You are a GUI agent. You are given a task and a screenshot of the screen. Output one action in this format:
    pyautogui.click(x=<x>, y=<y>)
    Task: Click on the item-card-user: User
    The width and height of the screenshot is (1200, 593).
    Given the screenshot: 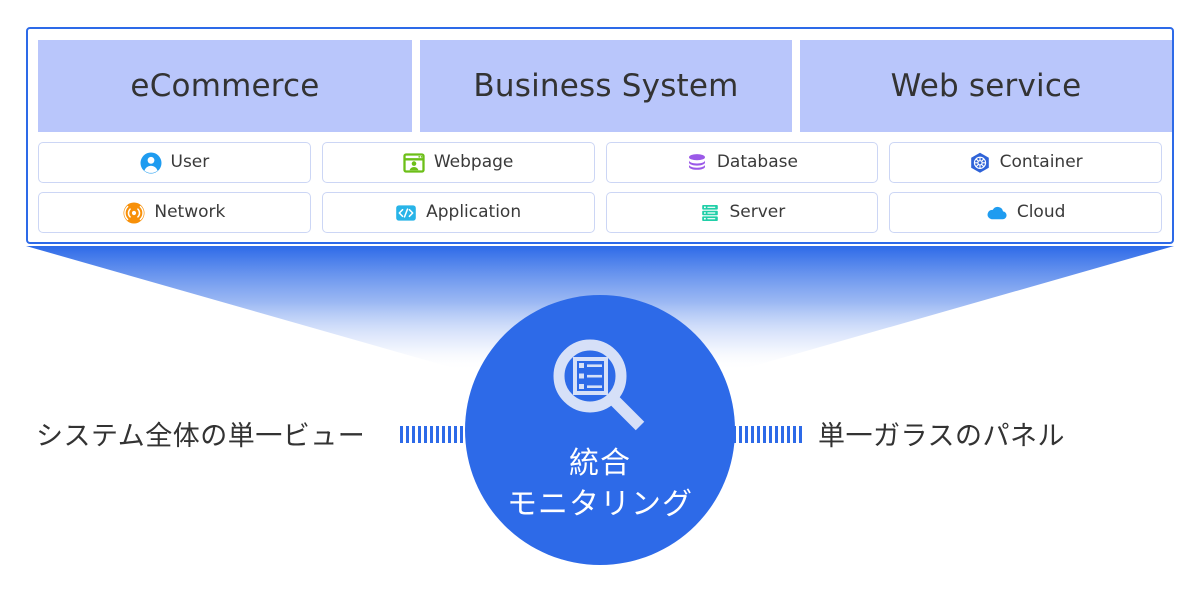 What is the action you would take?
    pyautogui.click(x=174, y=162)
    